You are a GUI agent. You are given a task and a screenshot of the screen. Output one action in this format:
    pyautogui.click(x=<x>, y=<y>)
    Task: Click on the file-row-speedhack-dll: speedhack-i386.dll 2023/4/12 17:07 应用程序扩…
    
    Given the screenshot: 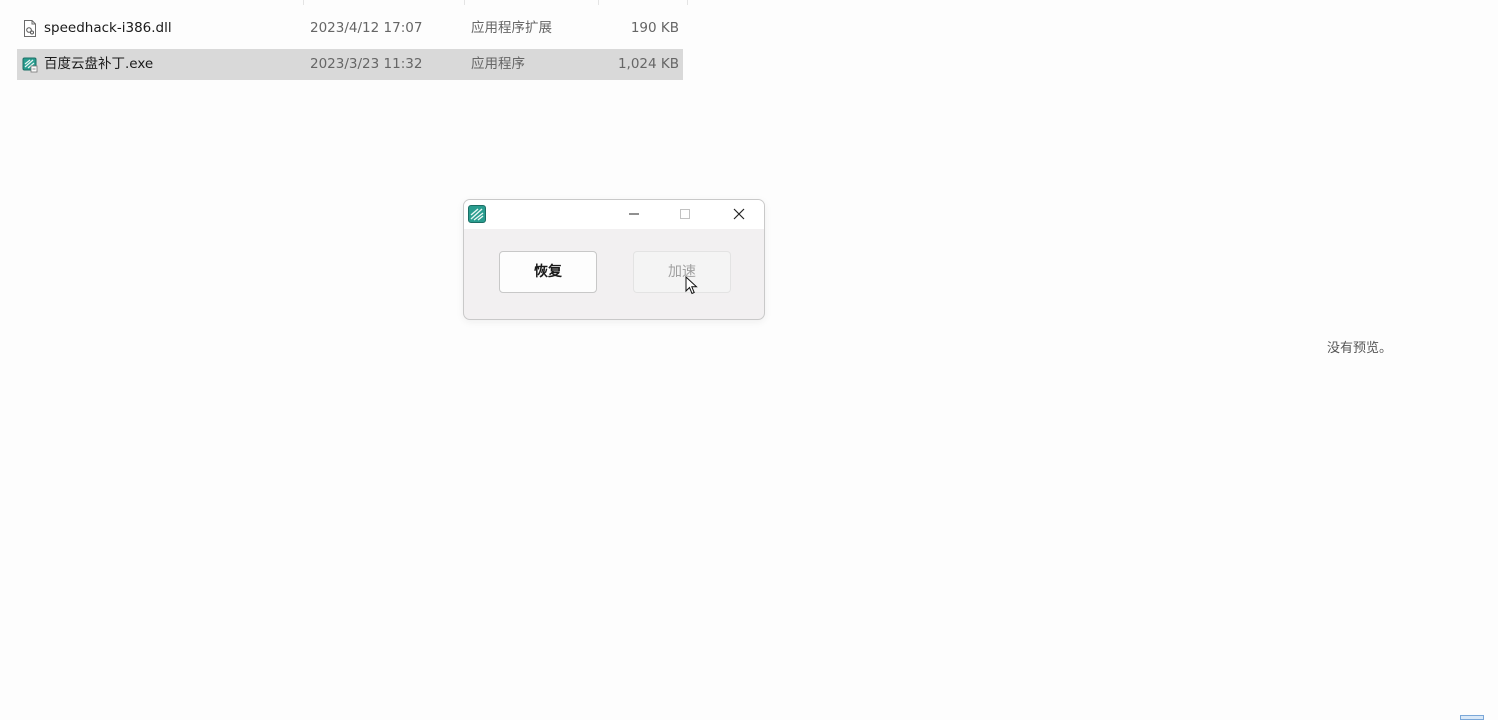 What is the action you would take?
    pyautogui.click(x=350, y=28)
    